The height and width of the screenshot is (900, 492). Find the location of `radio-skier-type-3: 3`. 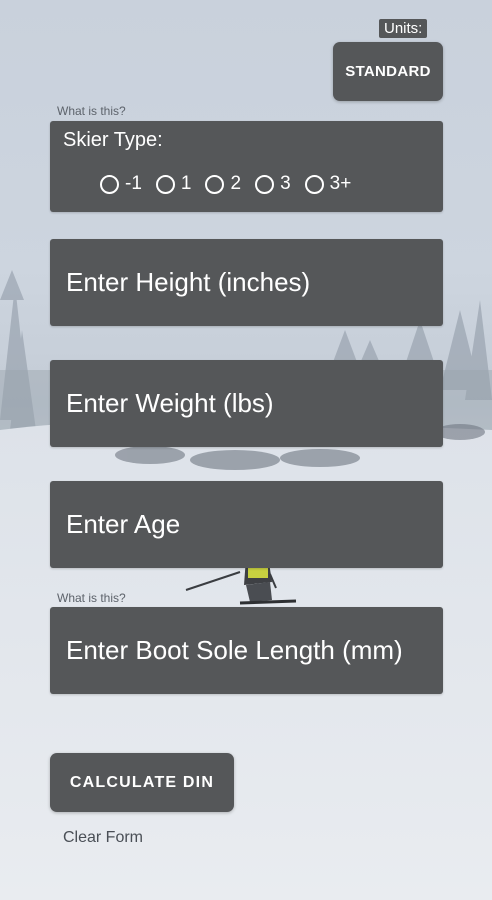

radio-skier-type-3: 3 is located at coordinates (273, 184).